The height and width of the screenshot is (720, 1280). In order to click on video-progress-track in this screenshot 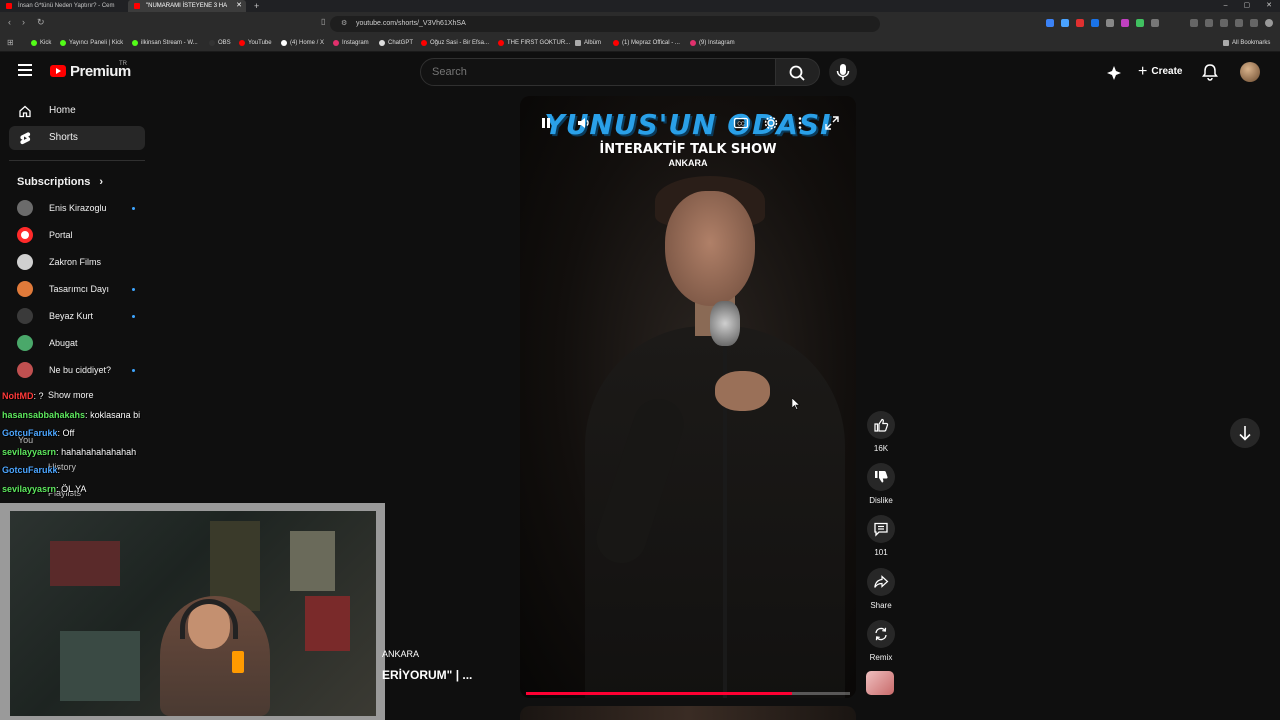, I will do `click(688, 693)`.